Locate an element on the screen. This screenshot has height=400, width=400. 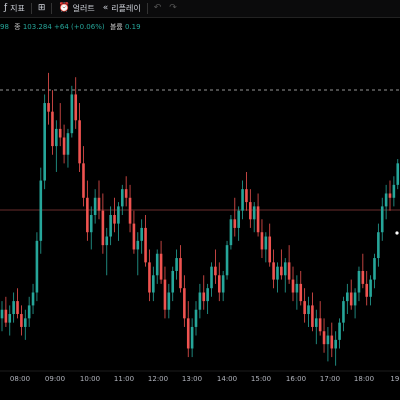
x-tick-label: 14:00 is located at coordinates (227, 379).